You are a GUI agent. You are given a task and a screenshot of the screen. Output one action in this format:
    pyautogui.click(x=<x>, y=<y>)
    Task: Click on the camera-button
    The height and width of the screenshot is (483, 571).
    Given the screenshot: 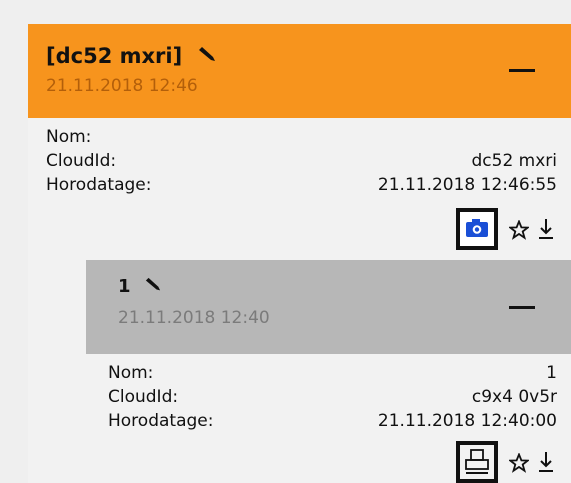 What is the action you would take?
    pyautogui.click(x=477, y=229)
    